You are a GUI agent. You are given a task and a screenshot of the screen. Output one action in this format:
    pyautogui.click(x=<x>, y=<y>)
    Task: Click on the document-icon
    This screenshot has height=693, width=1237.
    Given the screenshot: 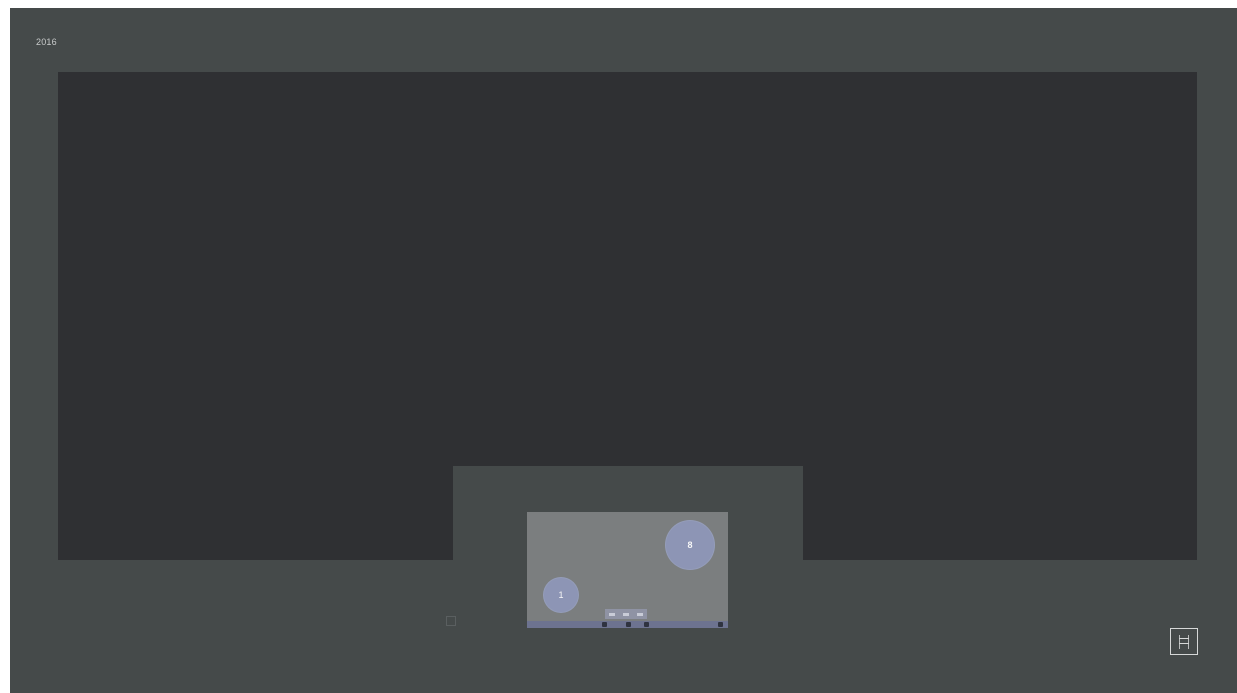 What is the action you would take?
    pyautogui.click(x=1184, y=641)
    